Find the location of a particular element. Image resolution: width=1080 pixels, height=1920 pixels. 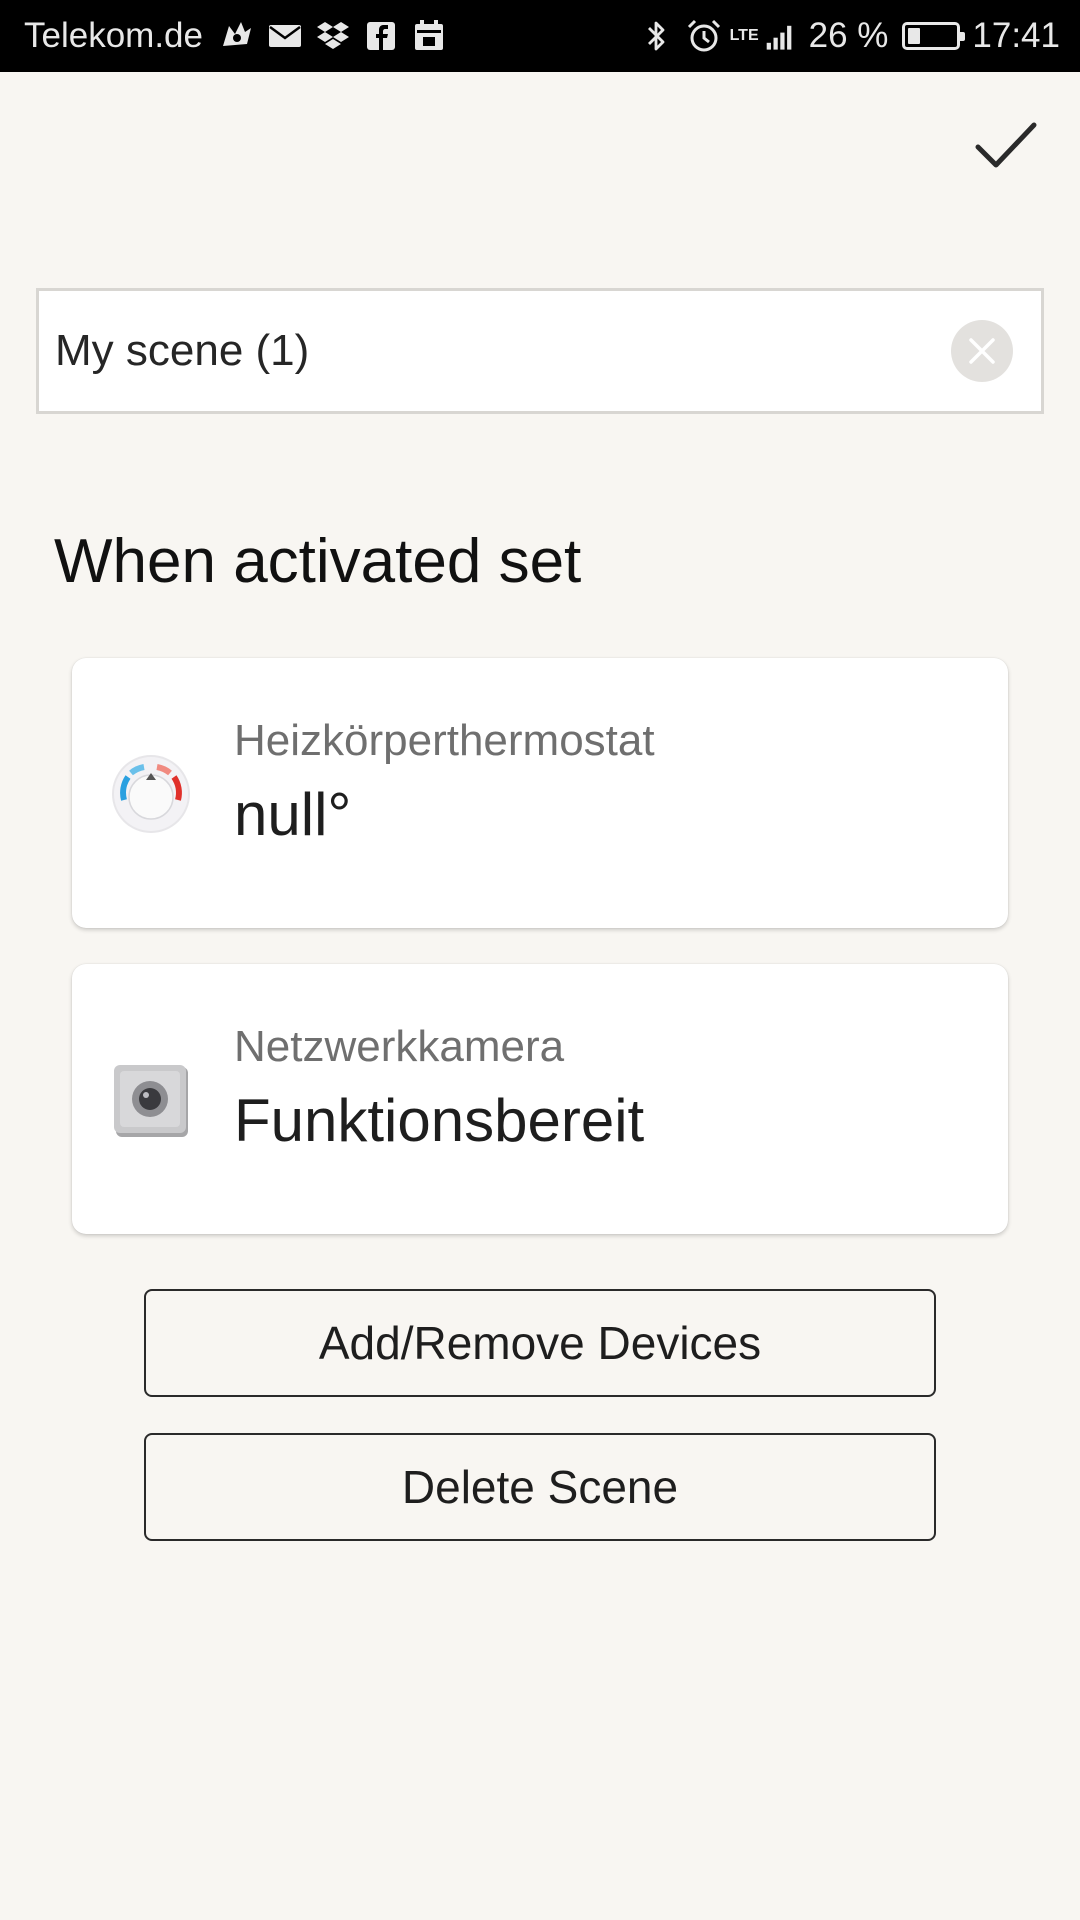

status-bar-right: LTE 26 % 17:41 is located at coordinates (846, 36).